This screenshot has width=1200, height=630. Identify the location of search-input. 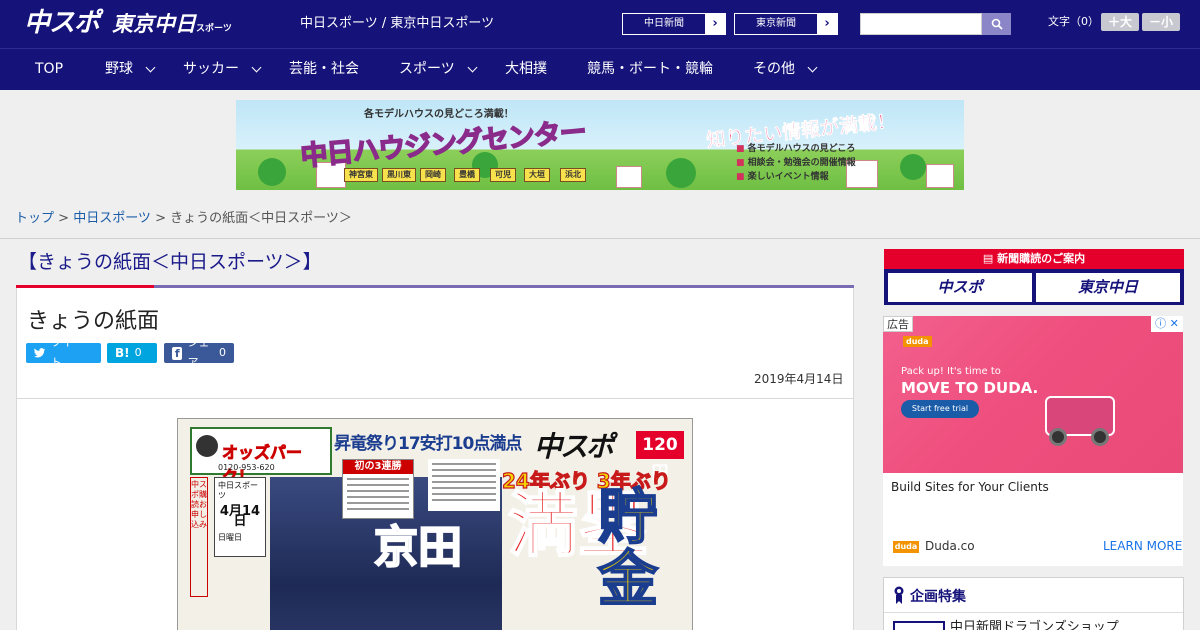
(921, 24).